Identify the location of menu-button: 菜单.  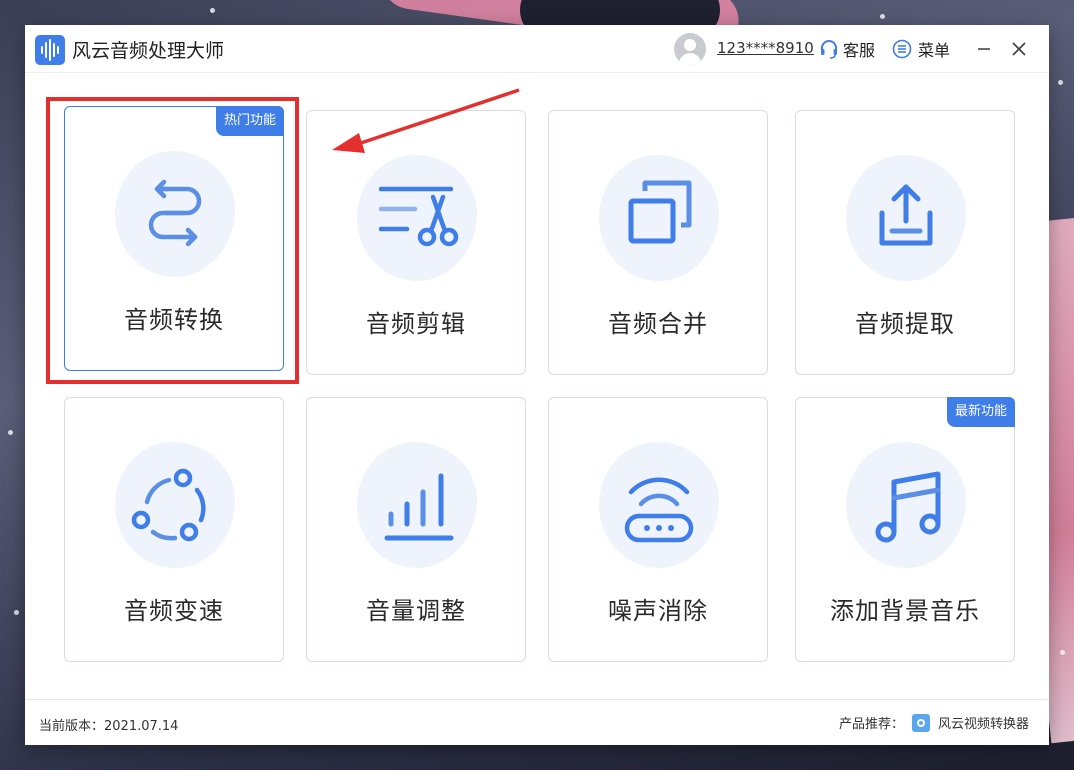
(921, 49).